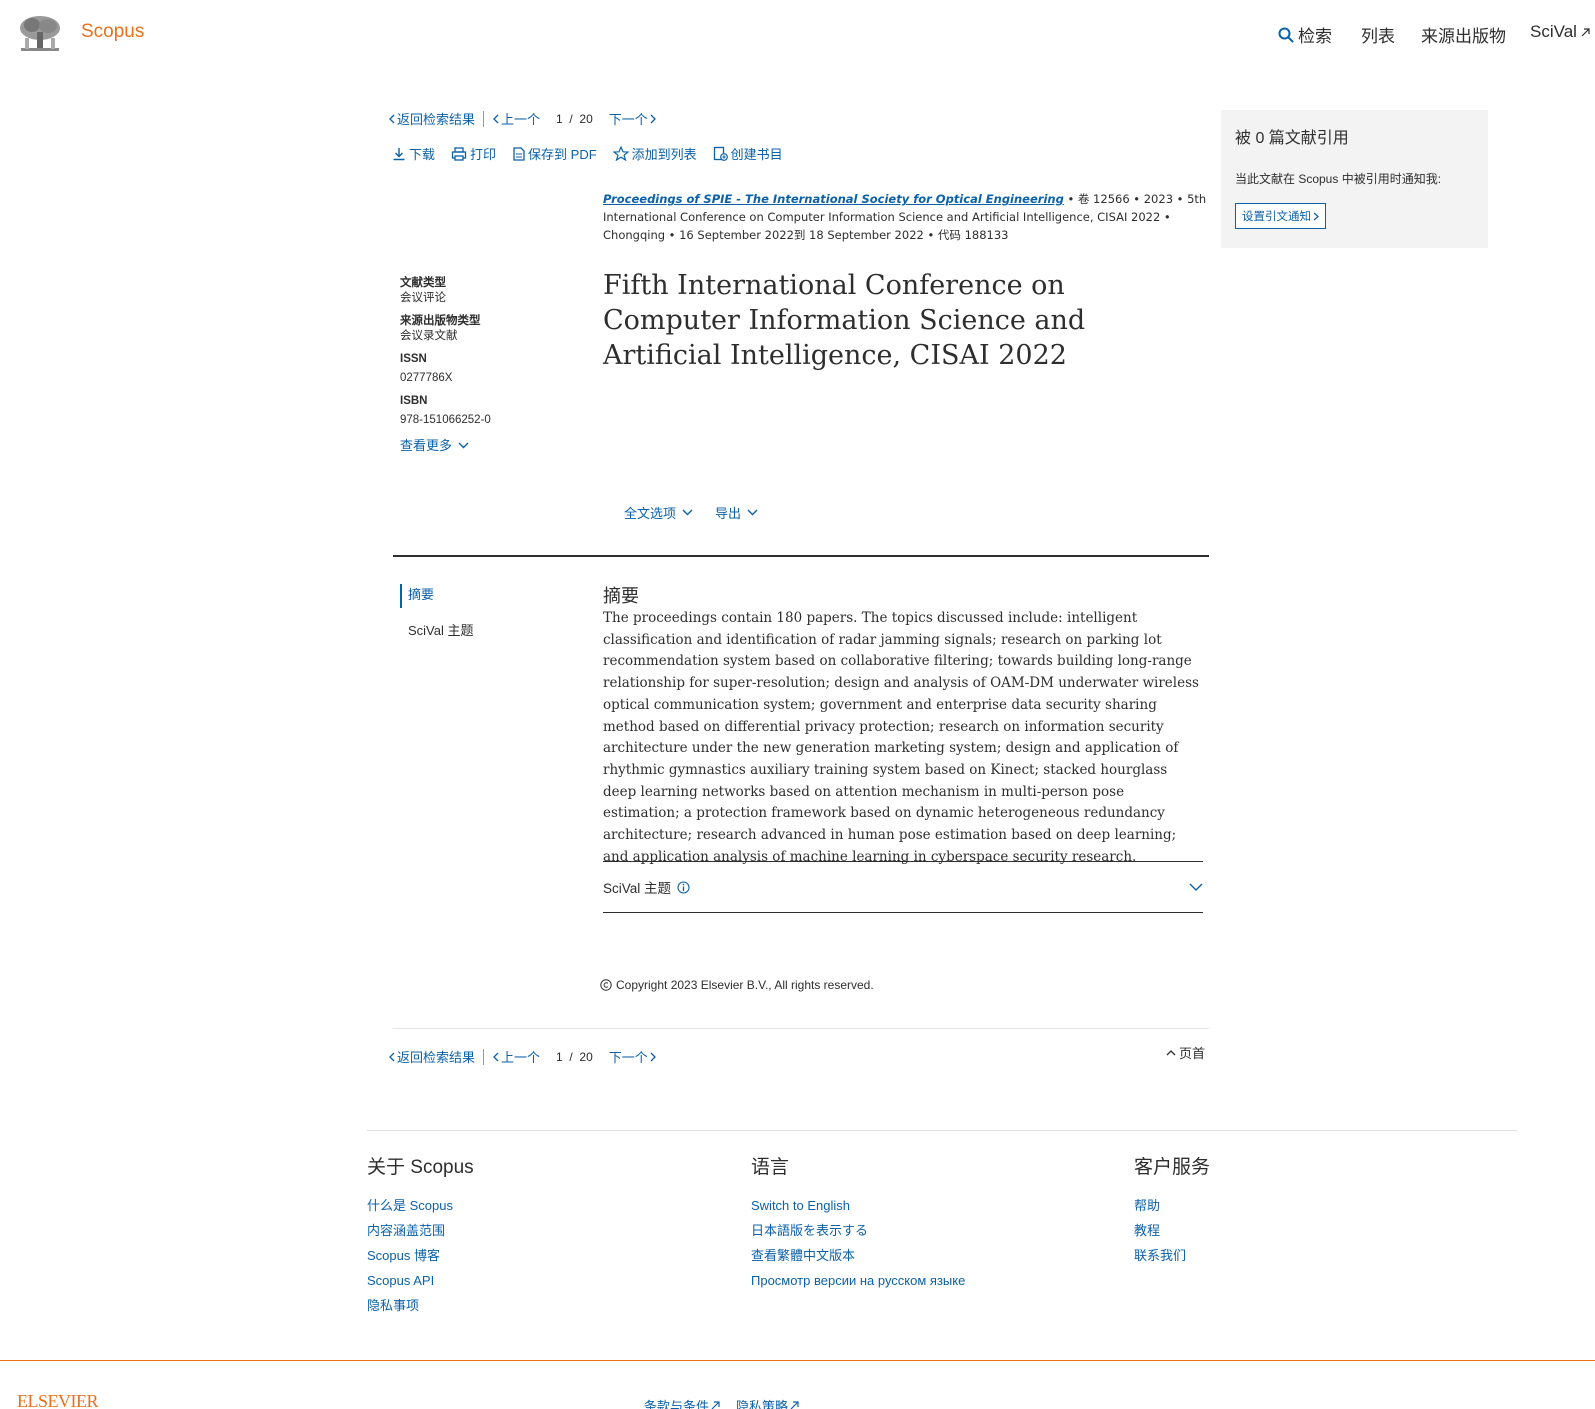  I want to click on footer-accent-line, so click(797, 1360).